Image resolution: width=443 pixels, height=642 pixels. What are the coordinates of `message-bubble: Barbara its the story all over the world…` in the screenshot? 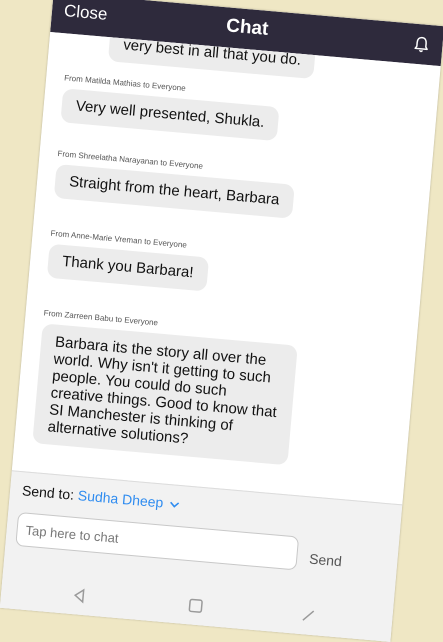 It's located at (165, 394).